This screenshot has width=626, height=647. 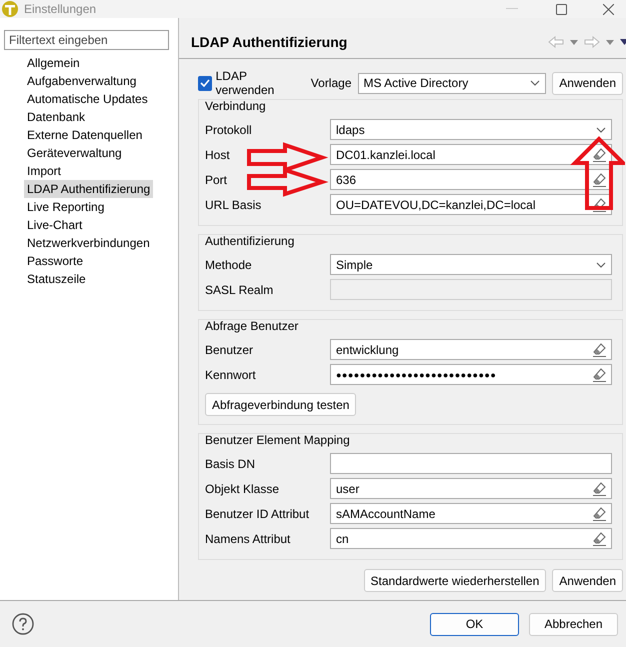 I want to click on sidebar-item: Geräteverwaltung, so click(x=74, y=153).